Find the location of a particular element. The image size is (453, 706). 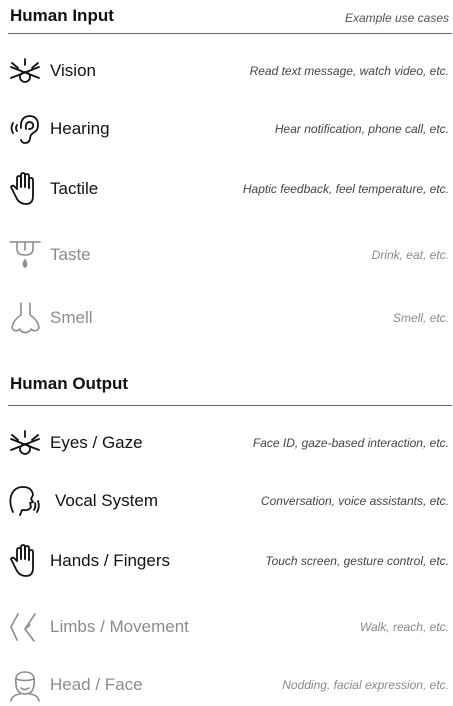

input-example-smell: Smell, etc. is located at coordinates (420, 318).